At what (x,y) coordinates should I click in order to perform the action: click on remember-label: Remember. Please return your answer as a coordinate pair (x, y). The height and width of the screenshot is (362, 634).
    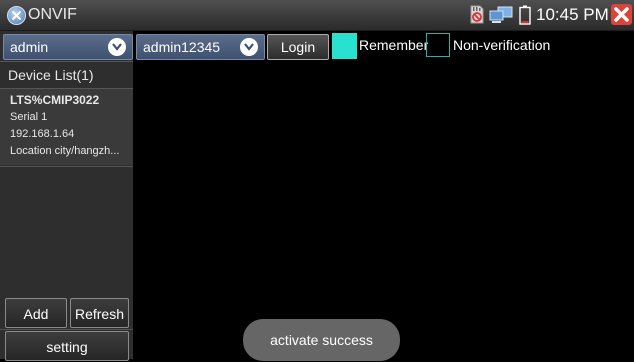
    Looking at the image, I should click on (394, 45).